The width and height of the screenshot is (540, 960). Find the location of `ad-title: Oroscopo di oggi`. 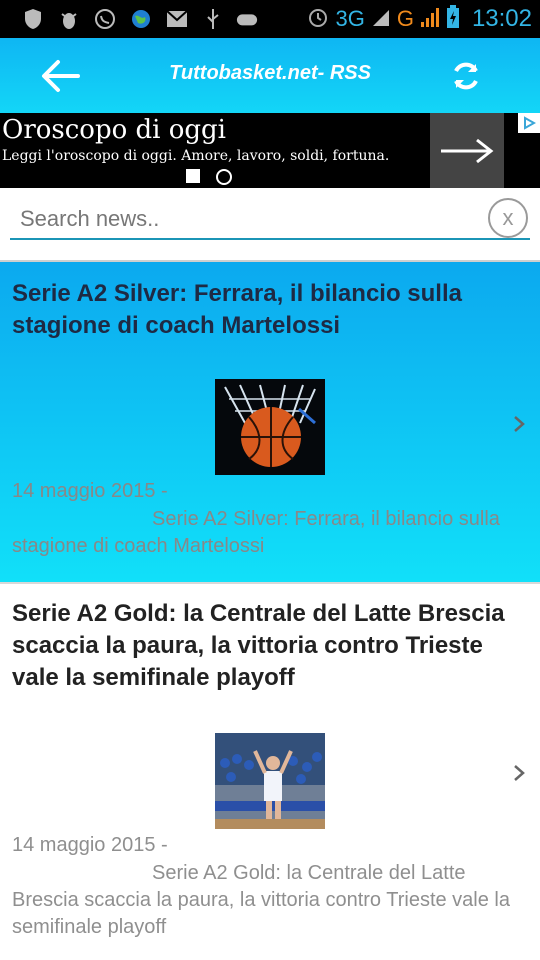

ad-title: Oroscopo di oggi is located at coordinates (114, 130).